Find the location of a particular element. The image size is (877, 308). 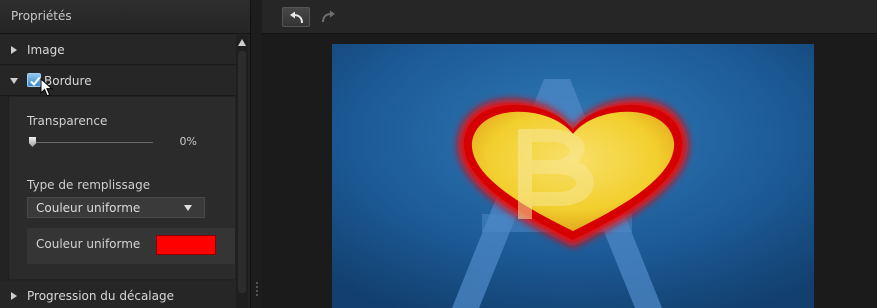

redo-icon is located at coordinates (328, 16).